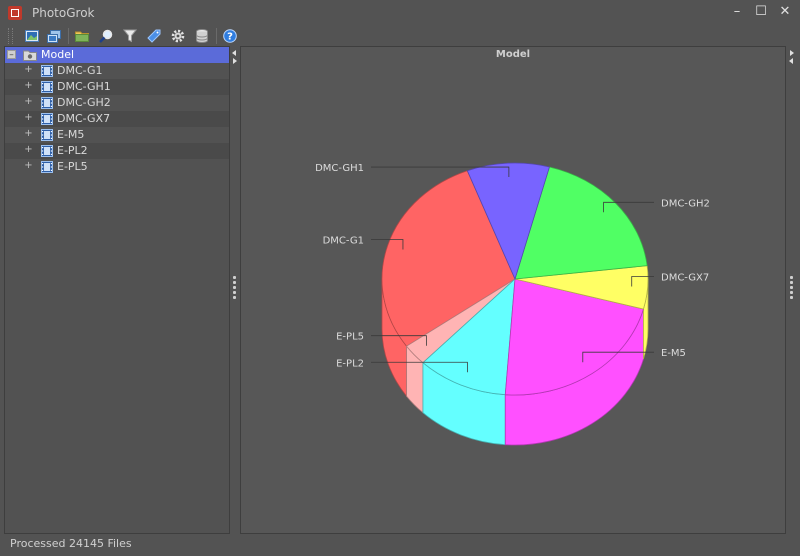  Describe the element at coordinates (63, 13) in the screenshot. I see `window-title: PhotoGrok` at that location.